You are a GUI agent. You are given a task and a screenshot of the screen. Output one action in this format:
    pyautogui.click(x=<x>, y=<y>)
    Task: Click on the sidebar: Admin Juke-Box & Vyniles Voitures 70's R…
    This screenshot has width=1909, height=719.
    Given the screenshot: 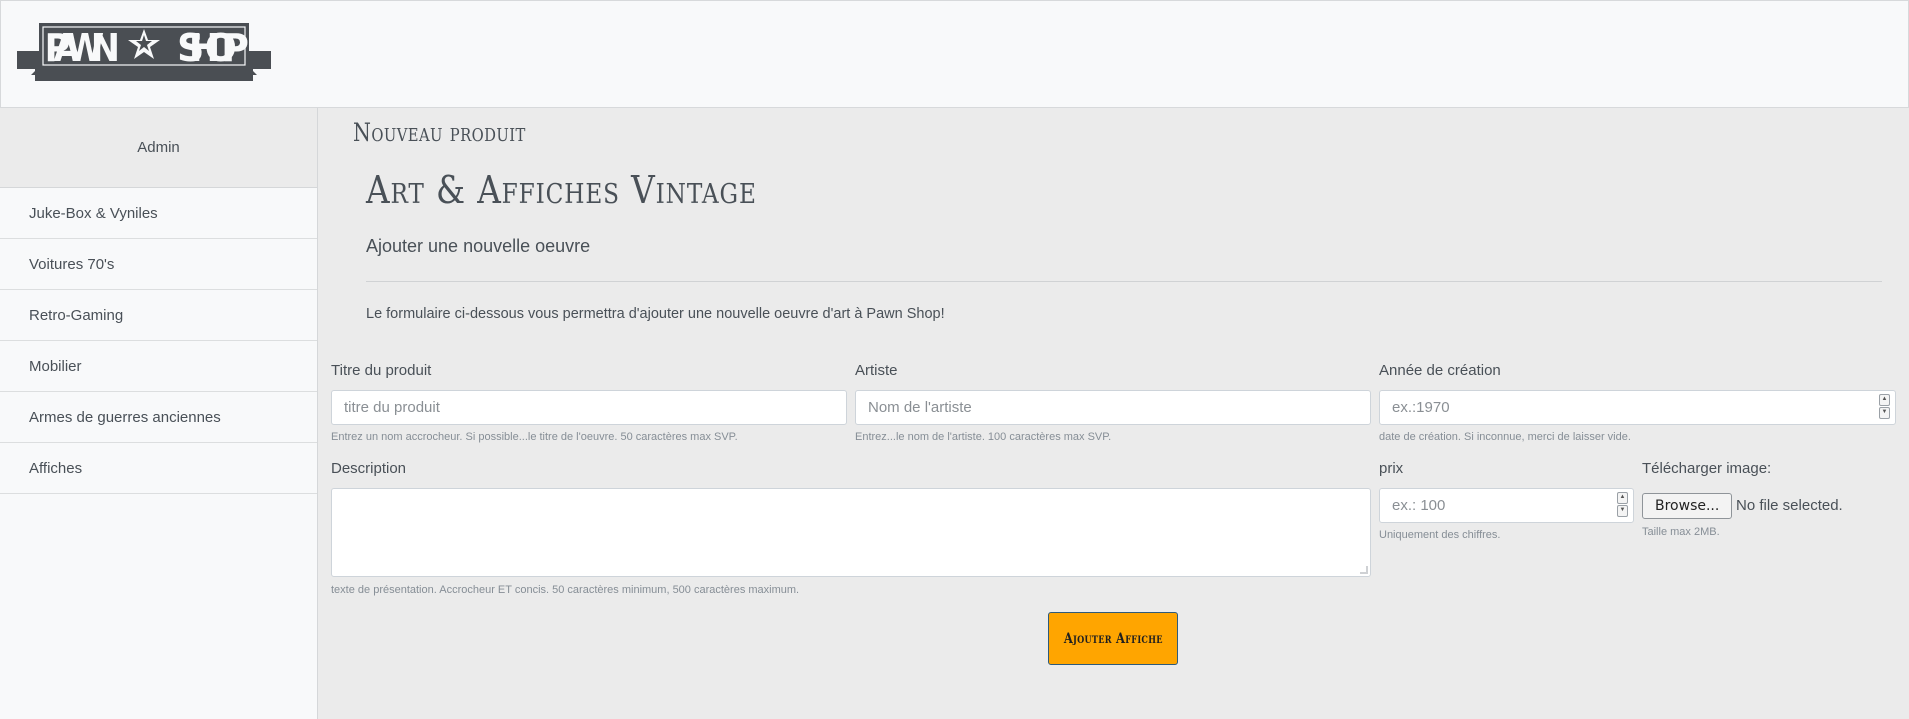 What is the action you would take?
    pyautogui.click(x=159, y=413)
    